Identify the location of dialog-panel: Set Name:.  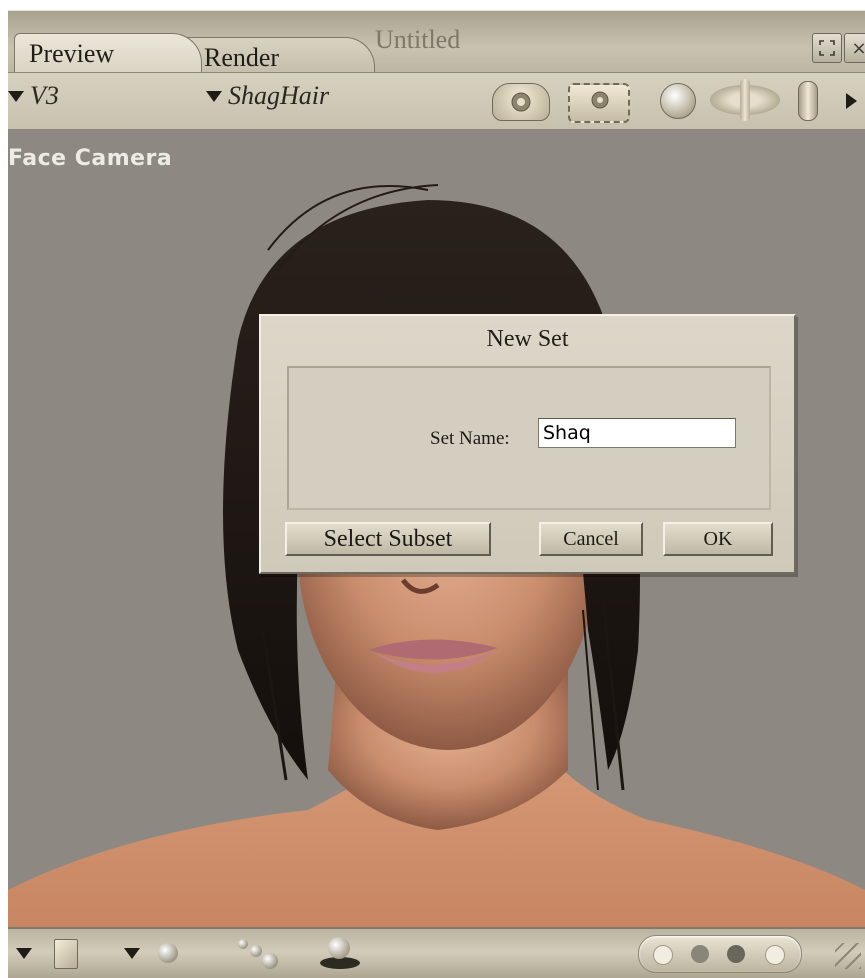
(529, 438).